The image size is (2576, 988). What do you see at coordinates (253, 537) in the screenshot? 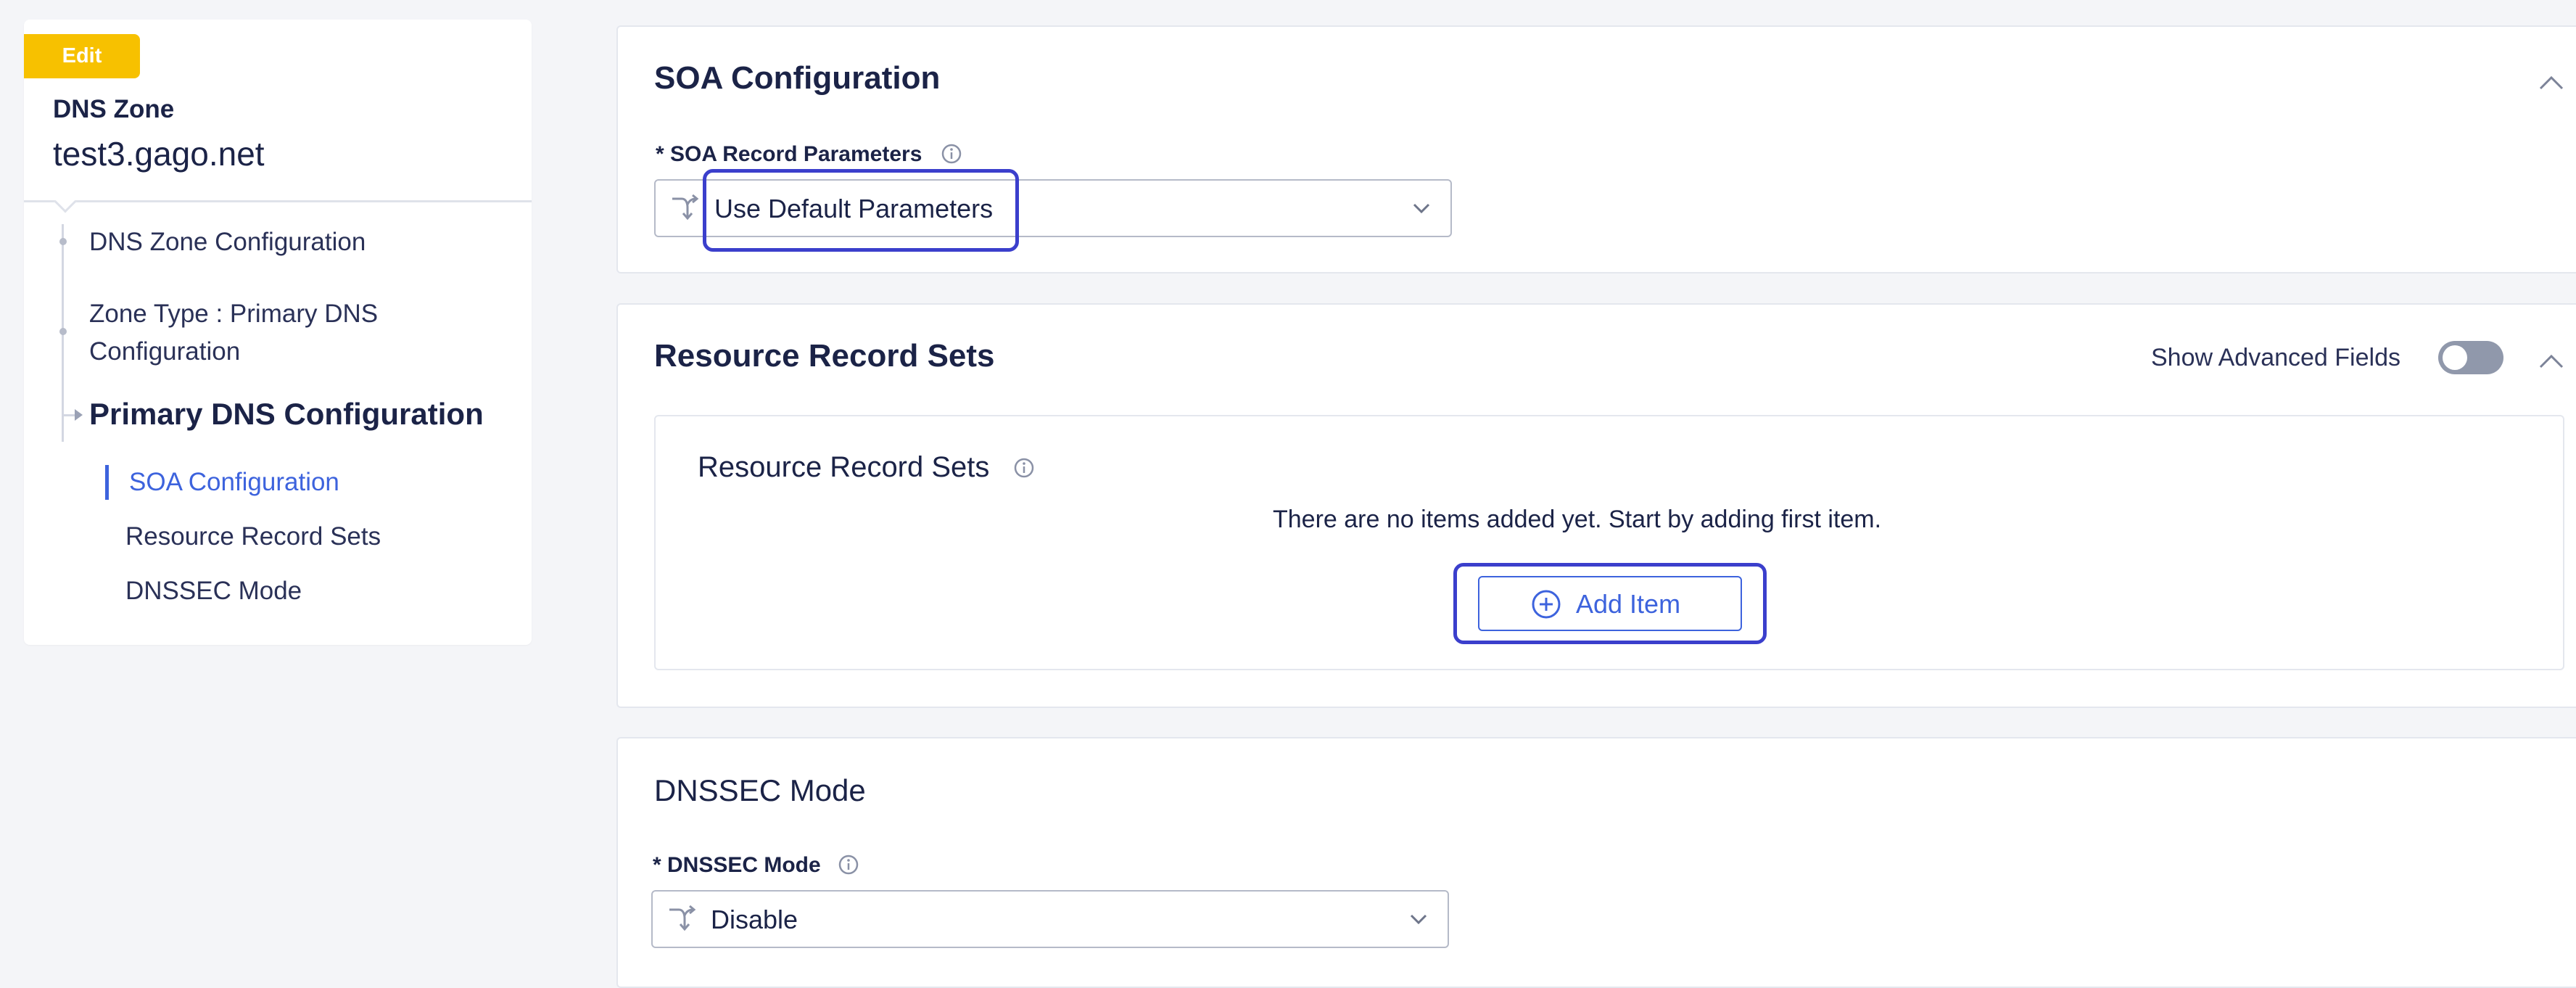
I see `nav-resource-record-sets: Resource Record Sets` at bounding box center [253, 537].